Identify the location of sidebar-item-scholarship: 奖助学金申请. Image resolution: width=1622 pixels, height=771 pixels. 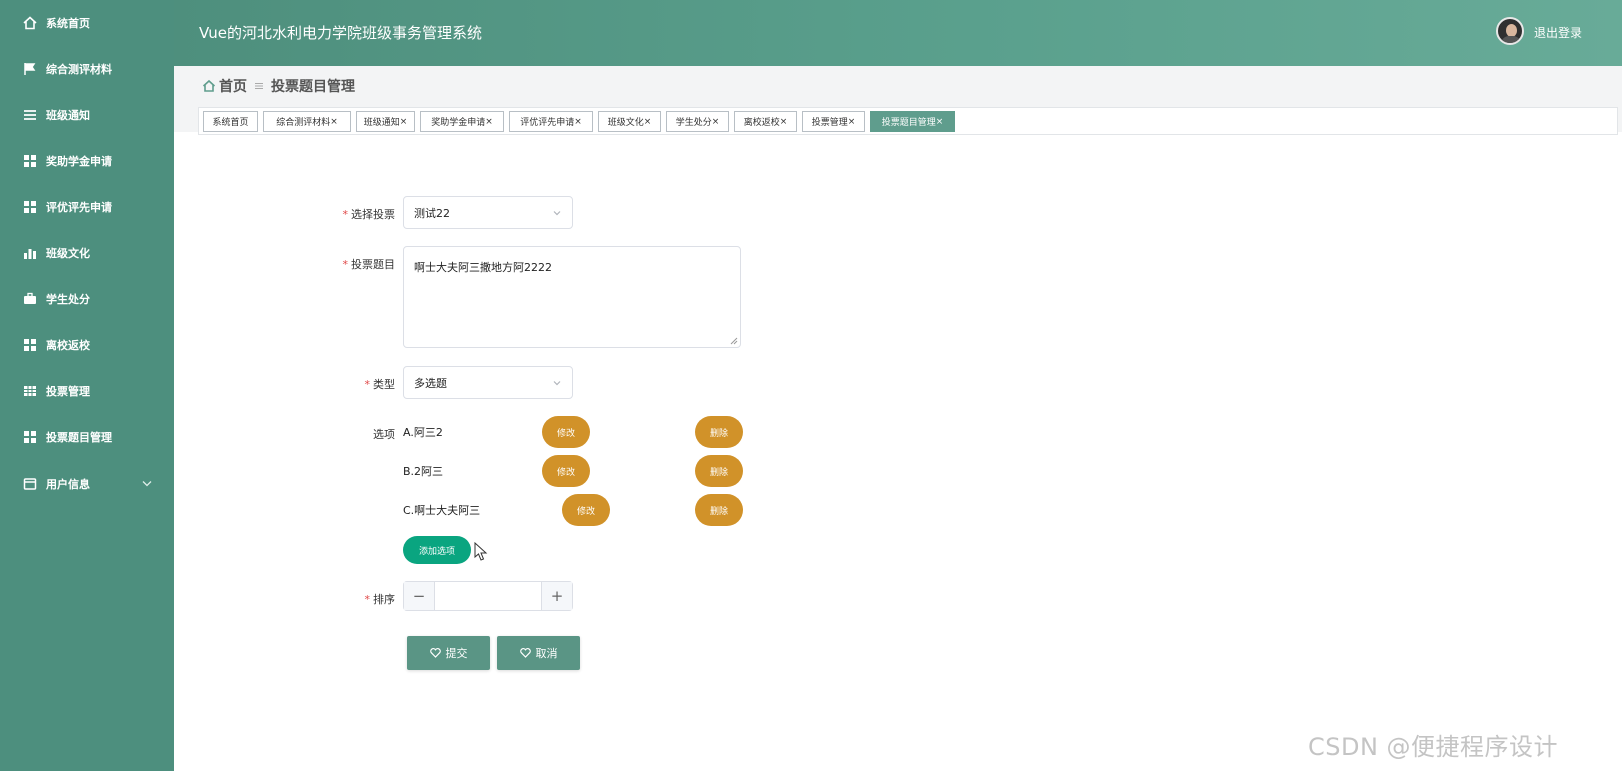
(87, 161).